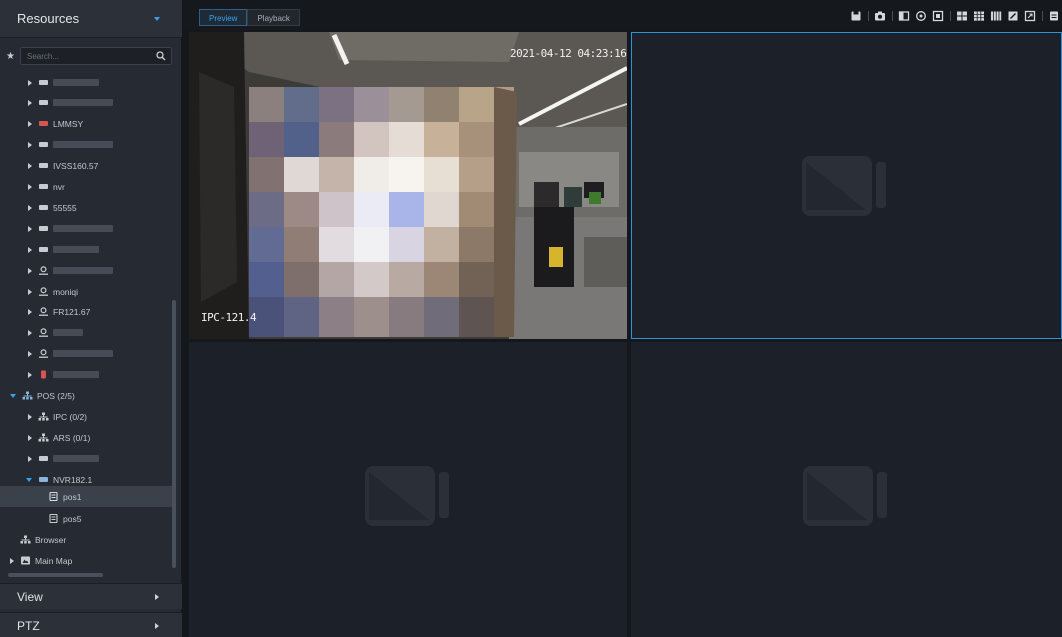  I want to click on tree-item-ars: ARS (0/1), so click(86, 437).